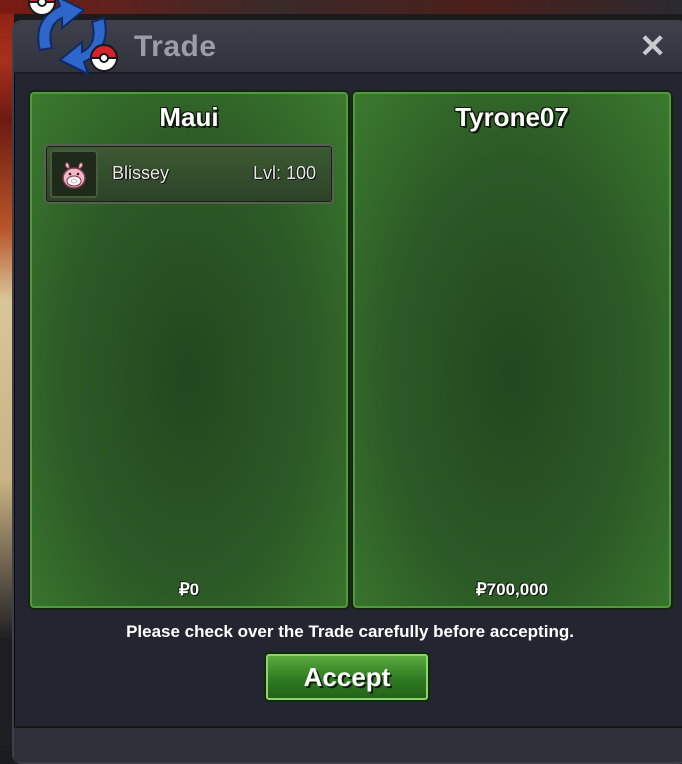 The width and height of the screenshot is (682, 764). What do you see at coordinates (73, 38) in the screenshot?
I see `trade-swap-pokeballs-icon` at bounding box center [73, 38].